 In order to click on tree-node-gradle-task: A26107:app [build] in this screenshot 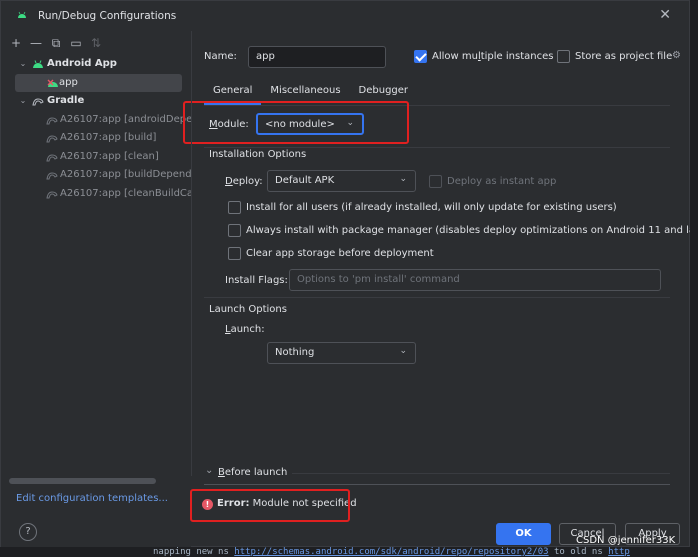, I will do `click(96, 138)`.